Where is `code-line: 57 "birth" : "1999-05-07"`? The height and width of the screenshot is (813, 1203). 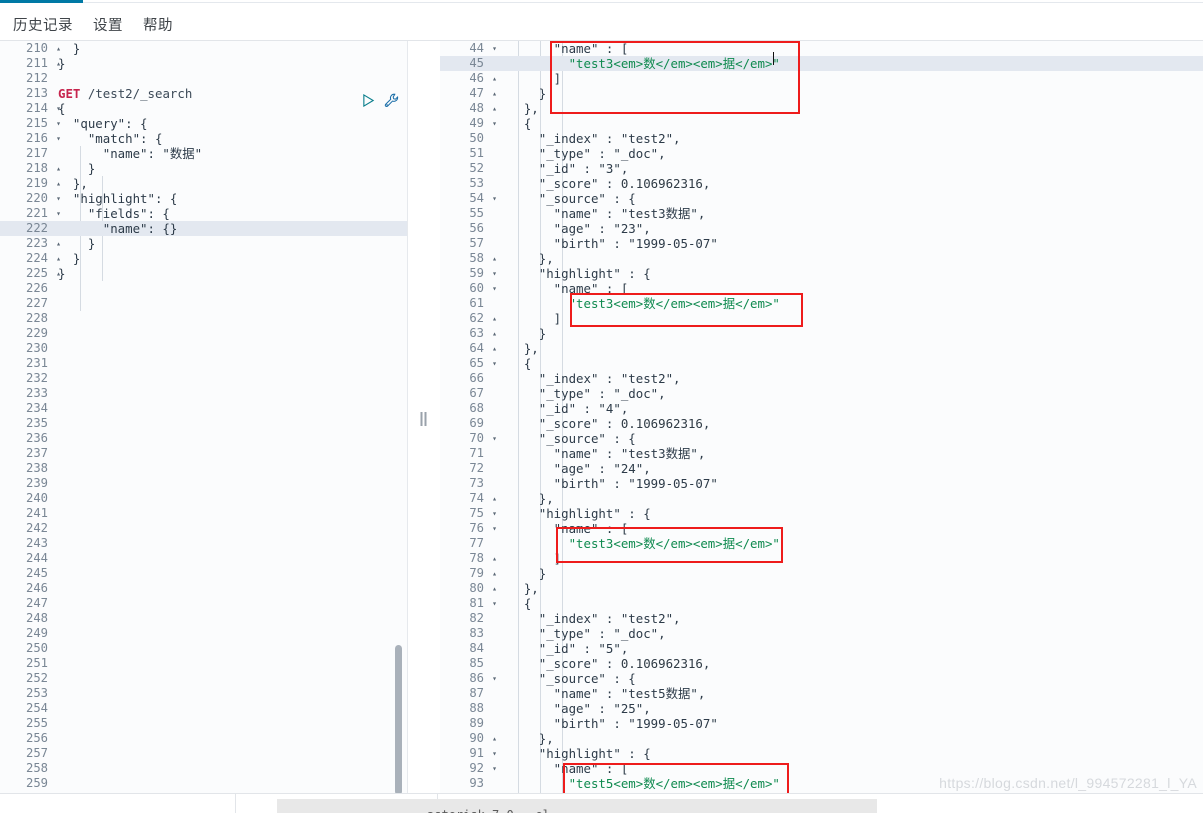 code-line: 57 "birth" : "1999-05-07" is located at coordinates (821, 243).